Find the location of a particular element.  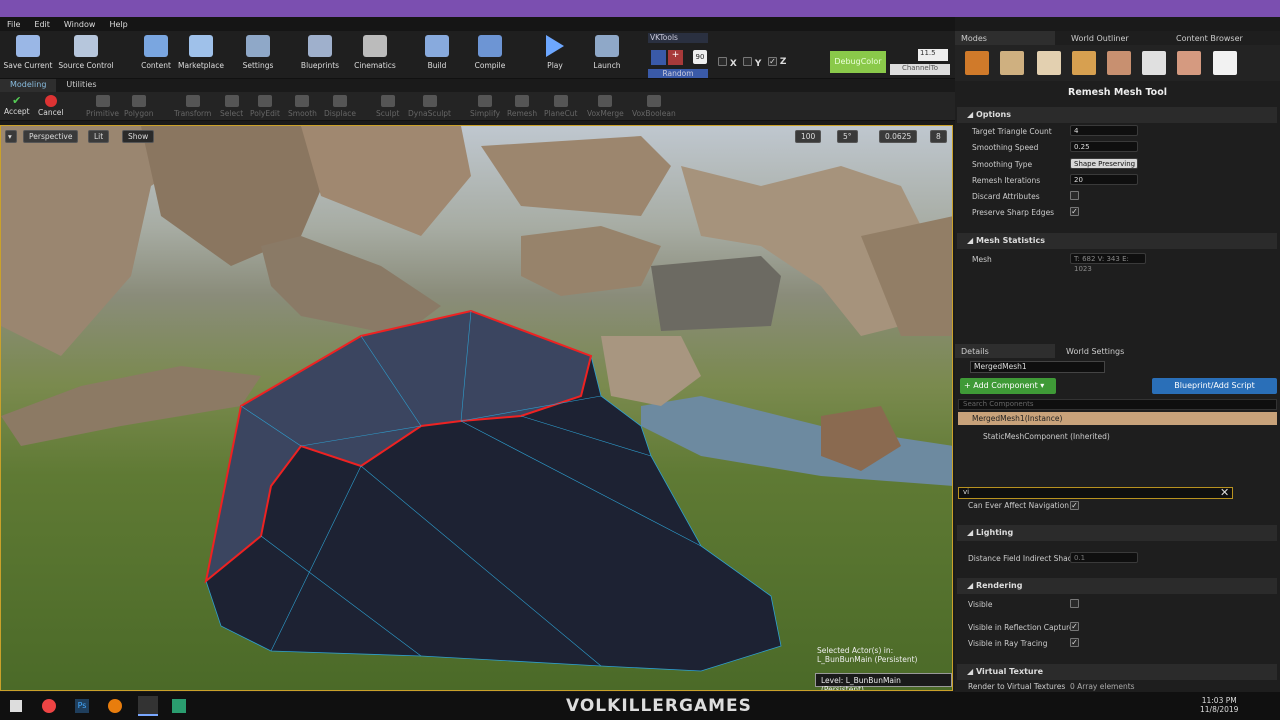

tool-simplify: Simplify is located at coordinates (485, 106).